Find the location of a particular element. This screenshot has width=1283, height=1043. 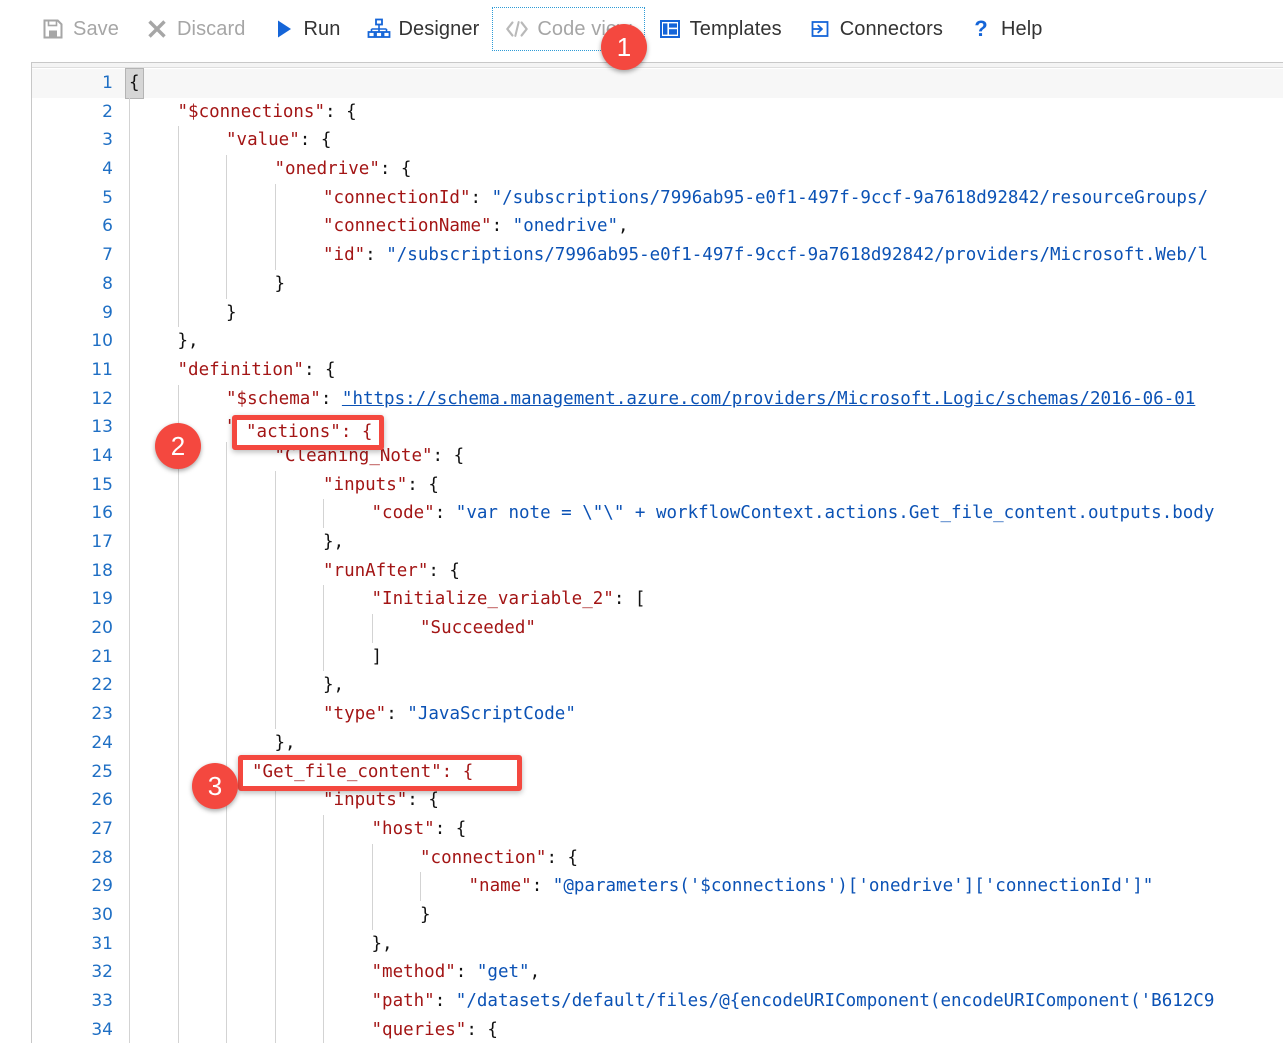

code-line: 27 "host": { is located at coordinates (657, 829).